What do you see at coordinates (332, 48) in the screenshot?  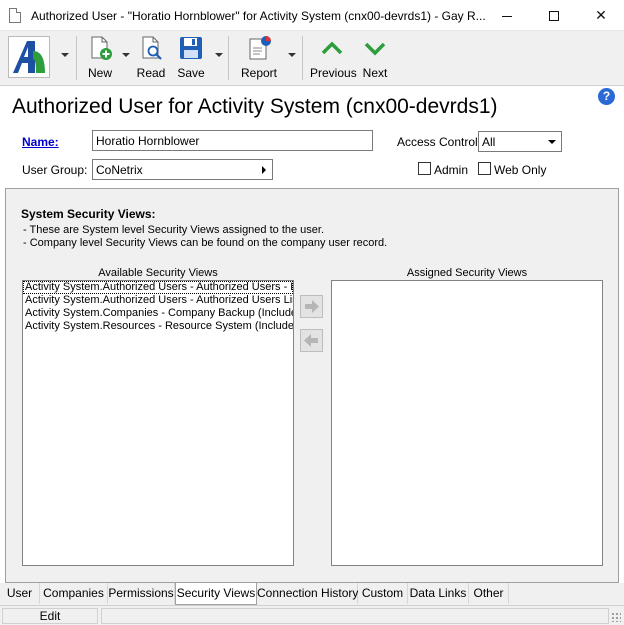 I see `chevron-up-icon` at bounding box center [332, 48].